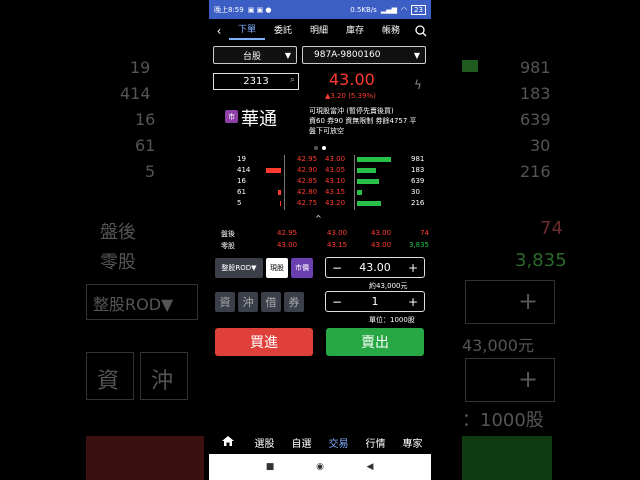 The height and width of the screenshot is (480, 640). Describe the element at coordinates (142, 302) in the screenshot. I see `bg-panel: 整股ROD▼` at that location.